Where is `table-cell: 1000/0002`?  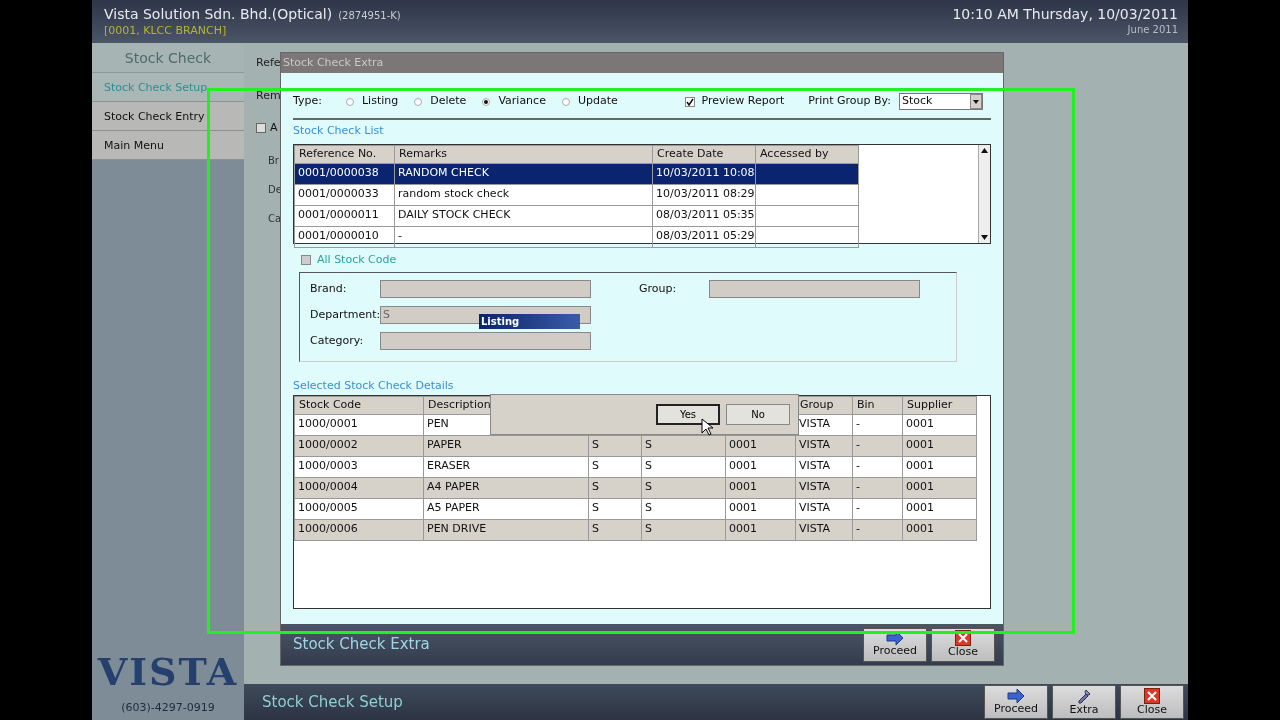
table-cell: 1000/0002 is located at coordinates (359, 445).